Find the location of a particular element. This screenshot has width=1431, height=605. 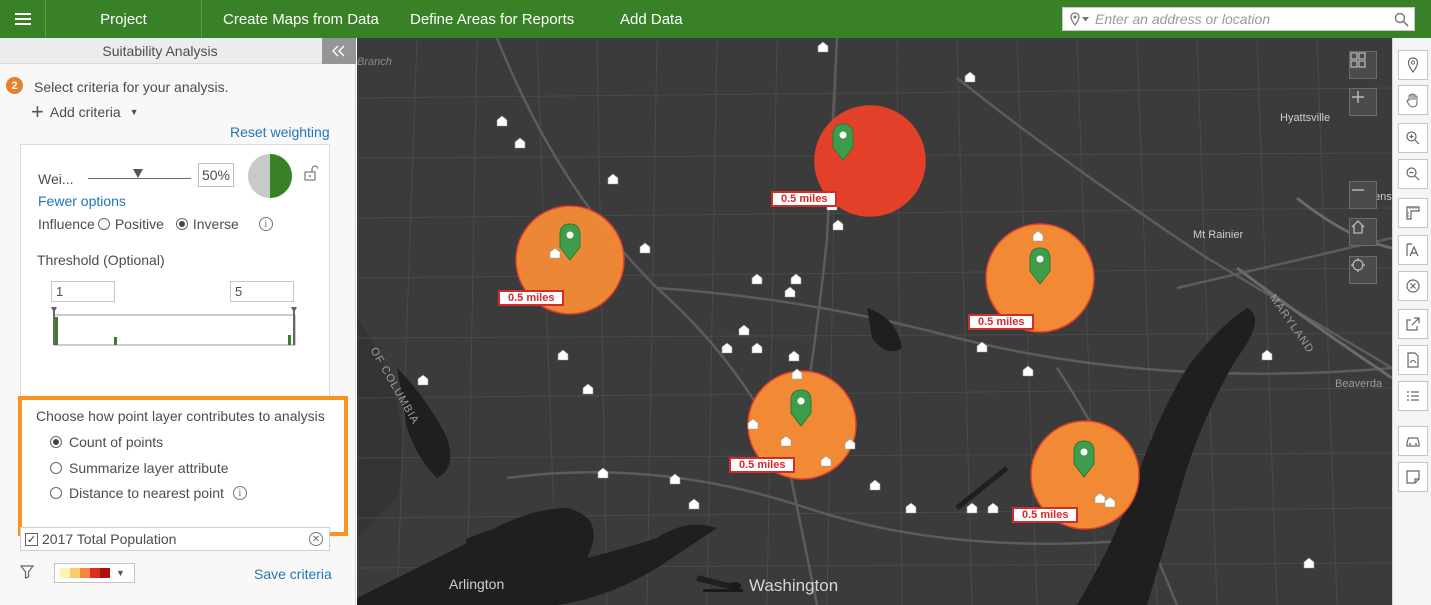

tool-zoom-in is located at coordinates (1413, 138).